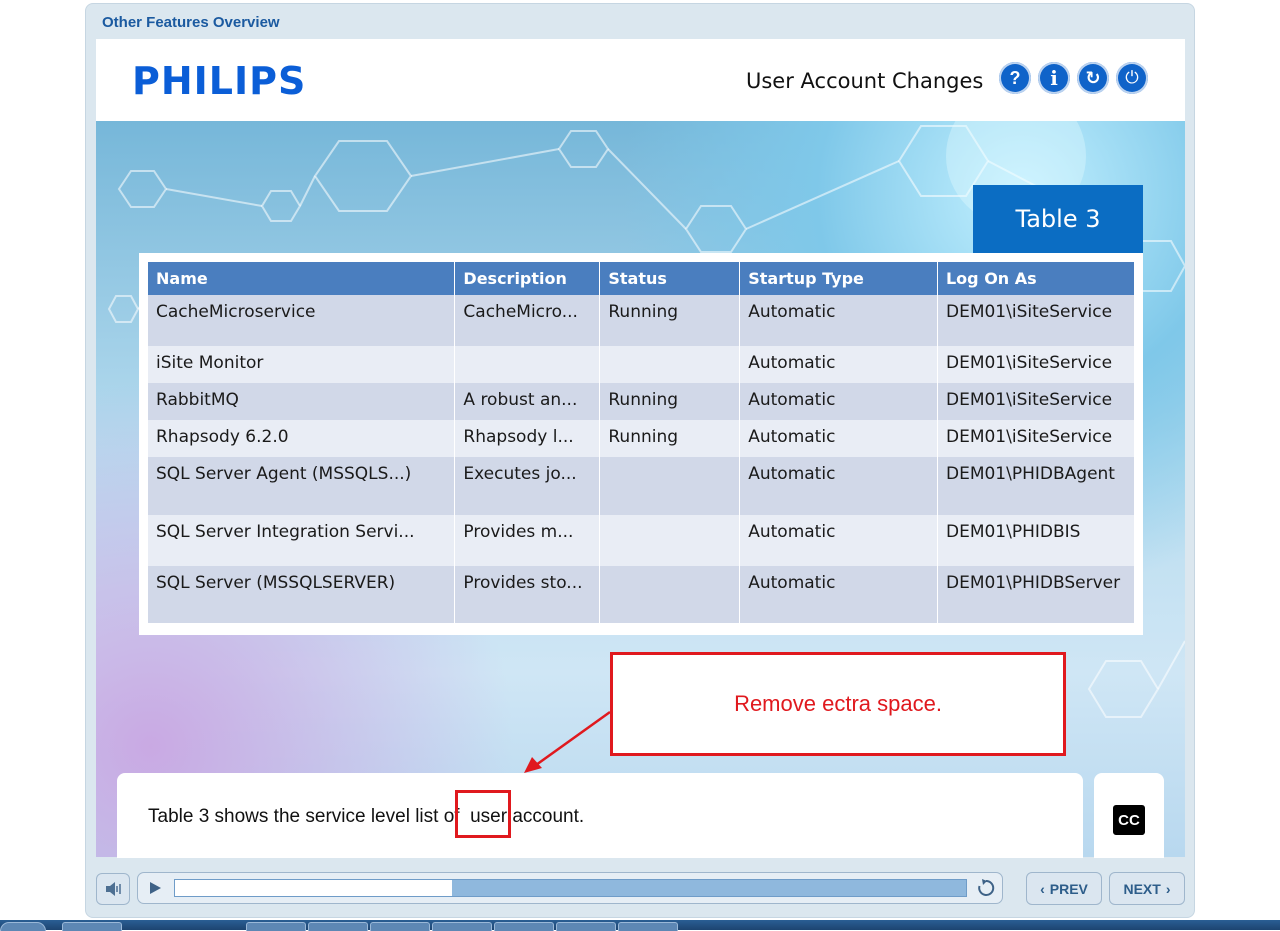  Describe the element at coordinates (1068, 888) in the screenshot. I see `prev-label: PREV` at that location.